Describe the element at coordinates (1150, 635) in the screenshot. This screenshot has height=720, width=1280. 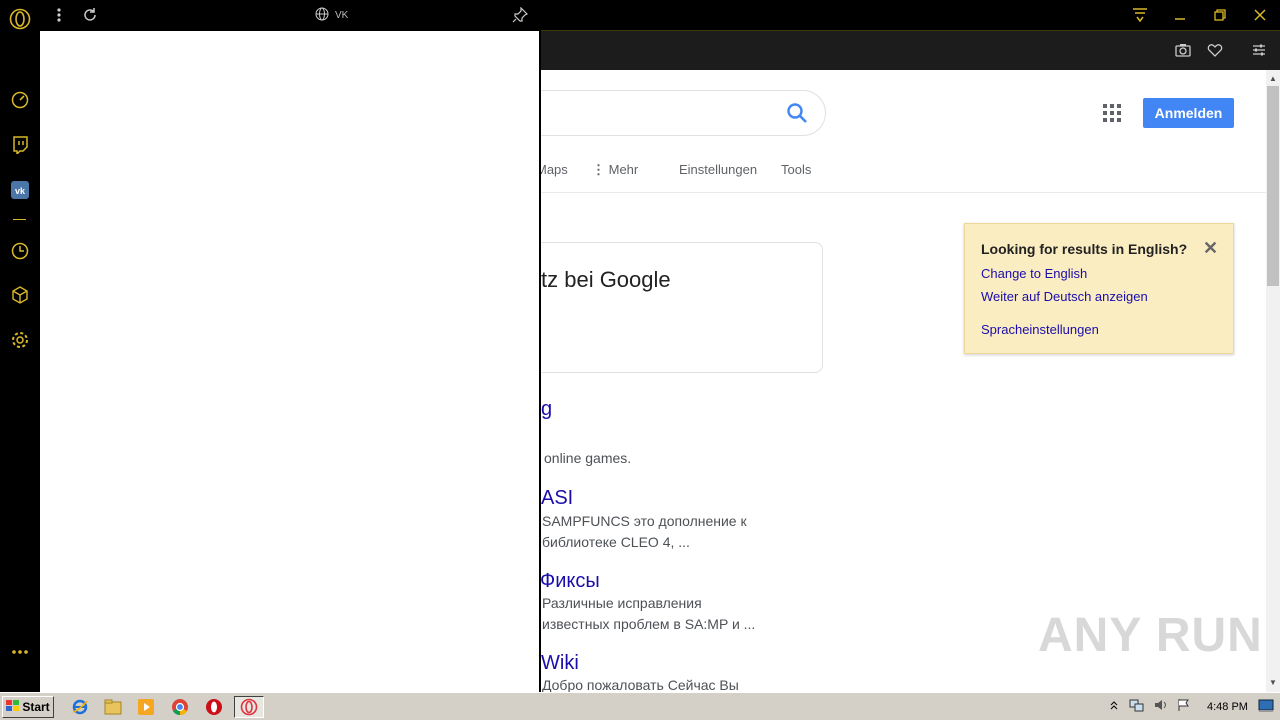
I see `anyrun-watermark: ANY RUN` at that location.